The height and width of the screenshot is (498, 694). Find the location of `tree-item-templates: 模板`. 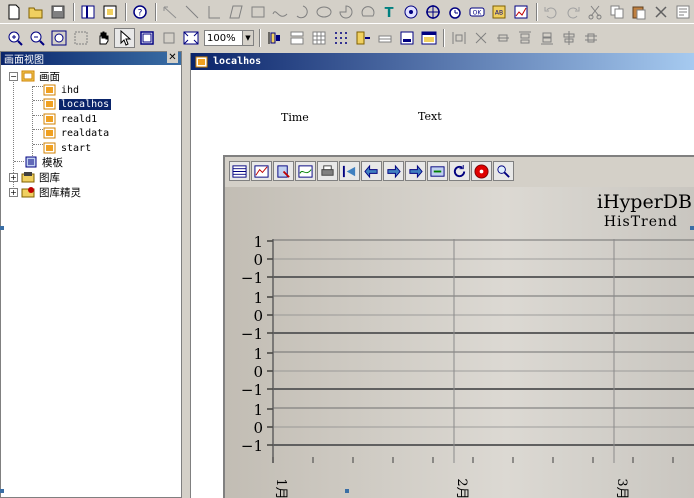

tree-item-templates: 模板 is located at coordinates (44, 162).